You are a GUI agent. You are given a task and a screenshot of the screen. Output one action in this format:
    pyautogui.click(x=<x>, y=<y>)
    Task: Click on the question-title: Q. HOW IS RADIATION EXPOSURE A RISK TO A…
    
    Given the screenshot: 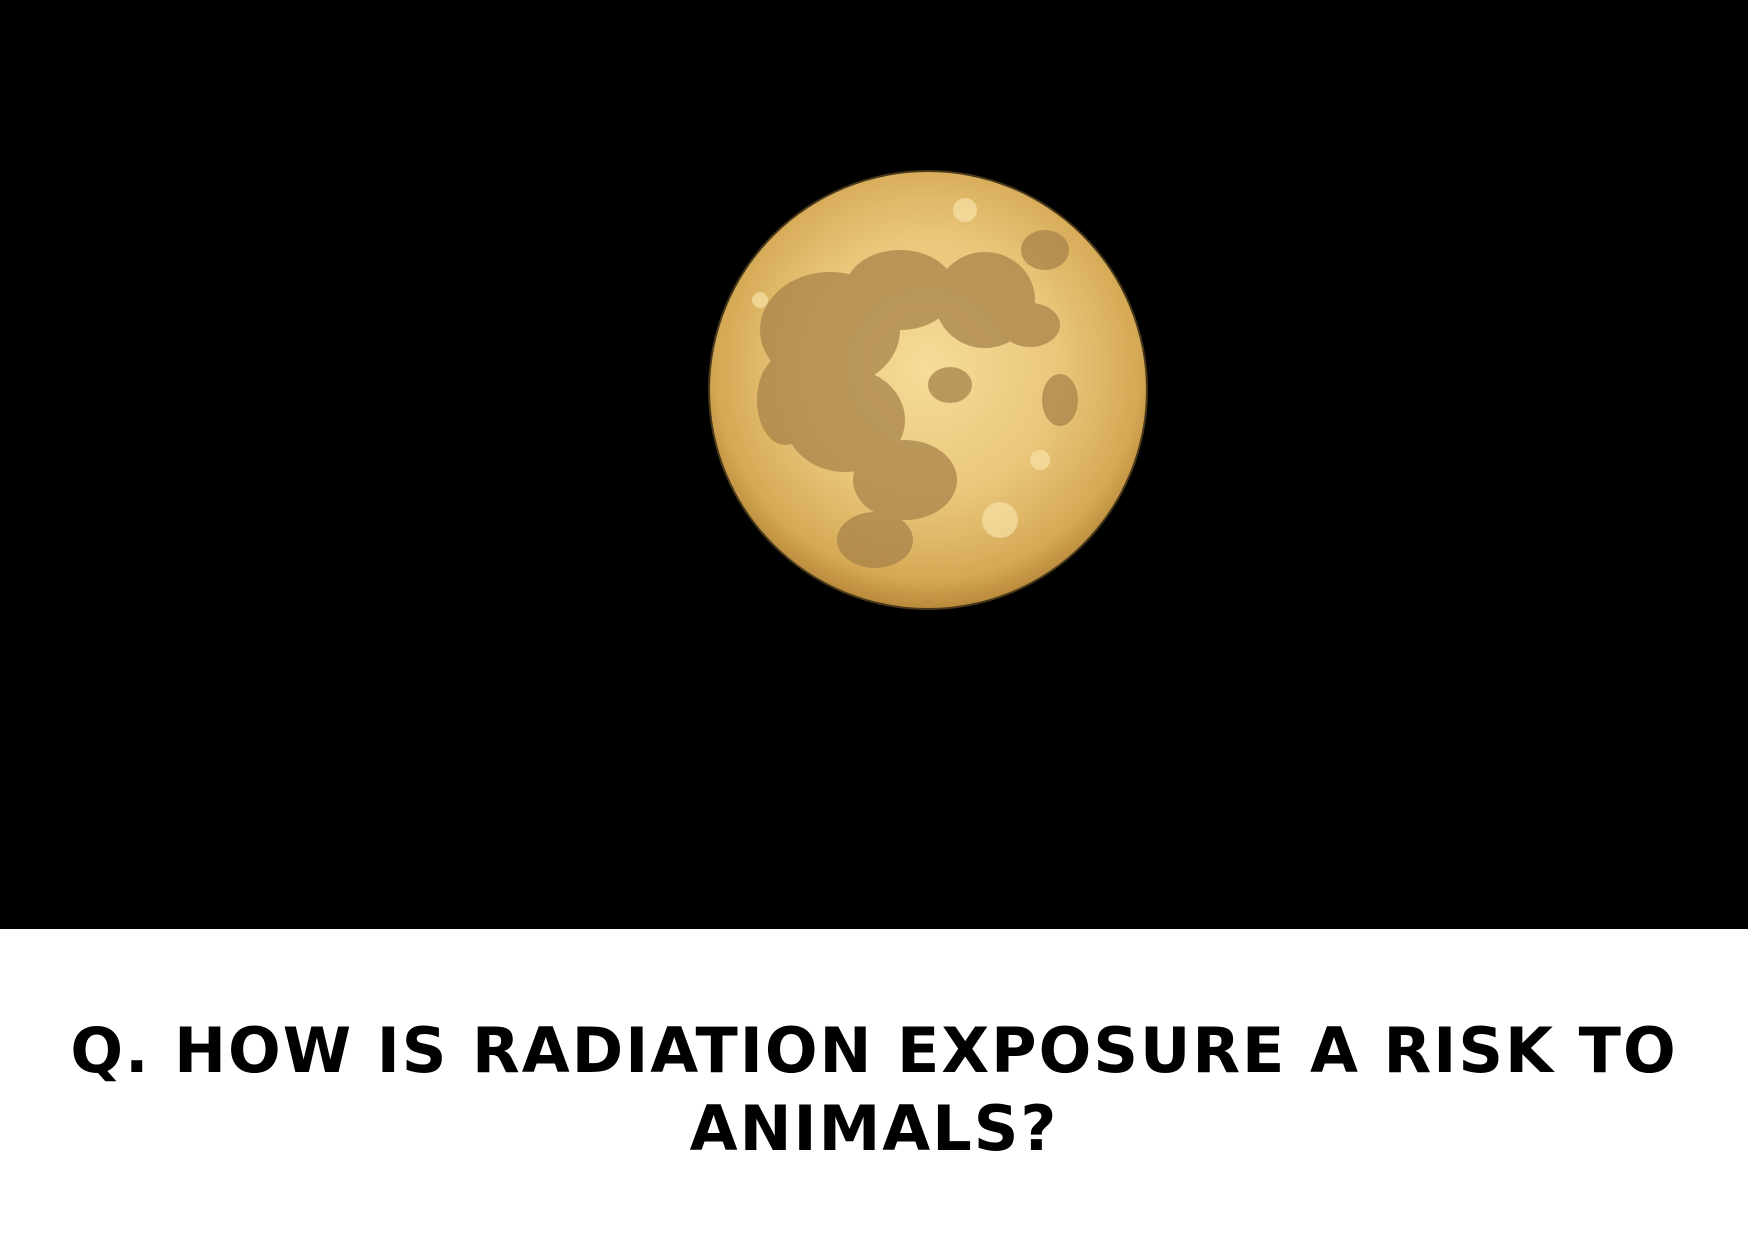 What is the action you would take?
    pyautogui.click(x=874, y=1089)
    